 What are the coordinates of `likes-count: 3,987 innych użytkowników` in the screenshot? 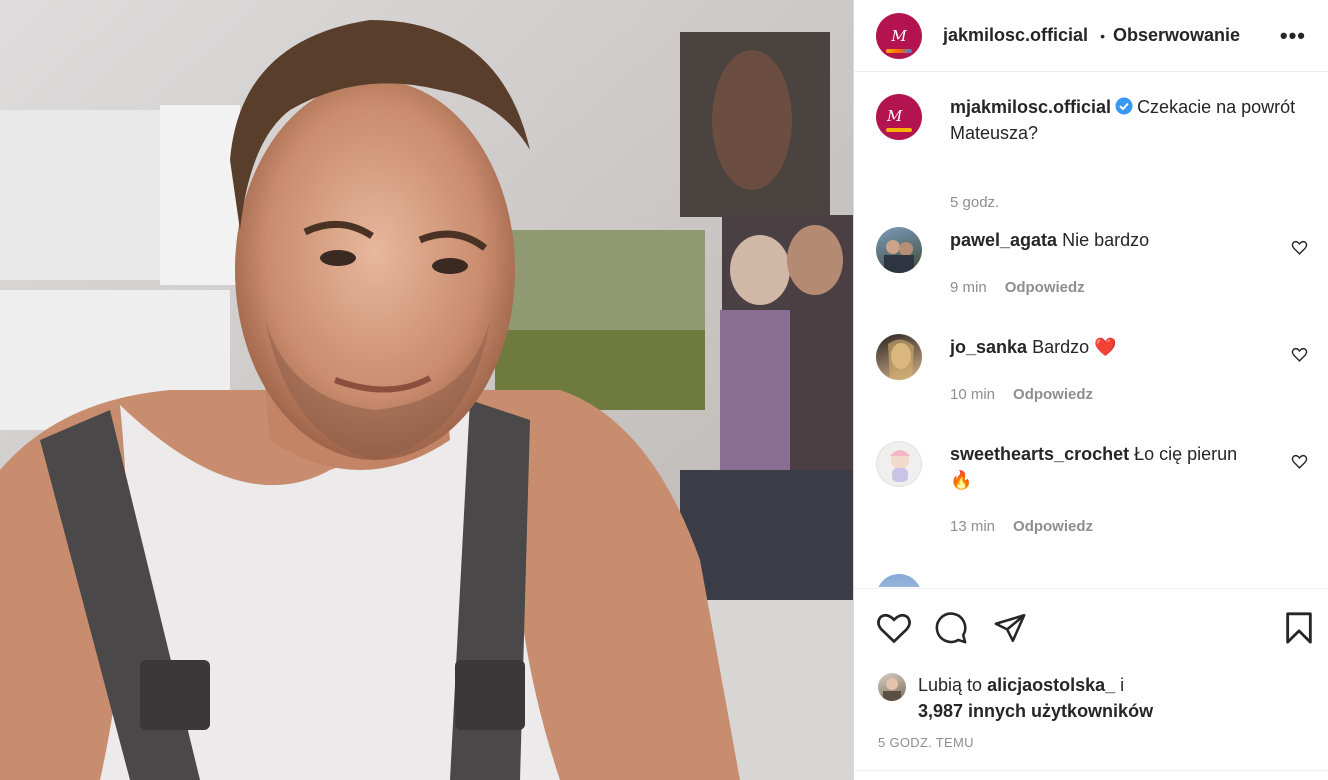 It's located at (1035, 711).